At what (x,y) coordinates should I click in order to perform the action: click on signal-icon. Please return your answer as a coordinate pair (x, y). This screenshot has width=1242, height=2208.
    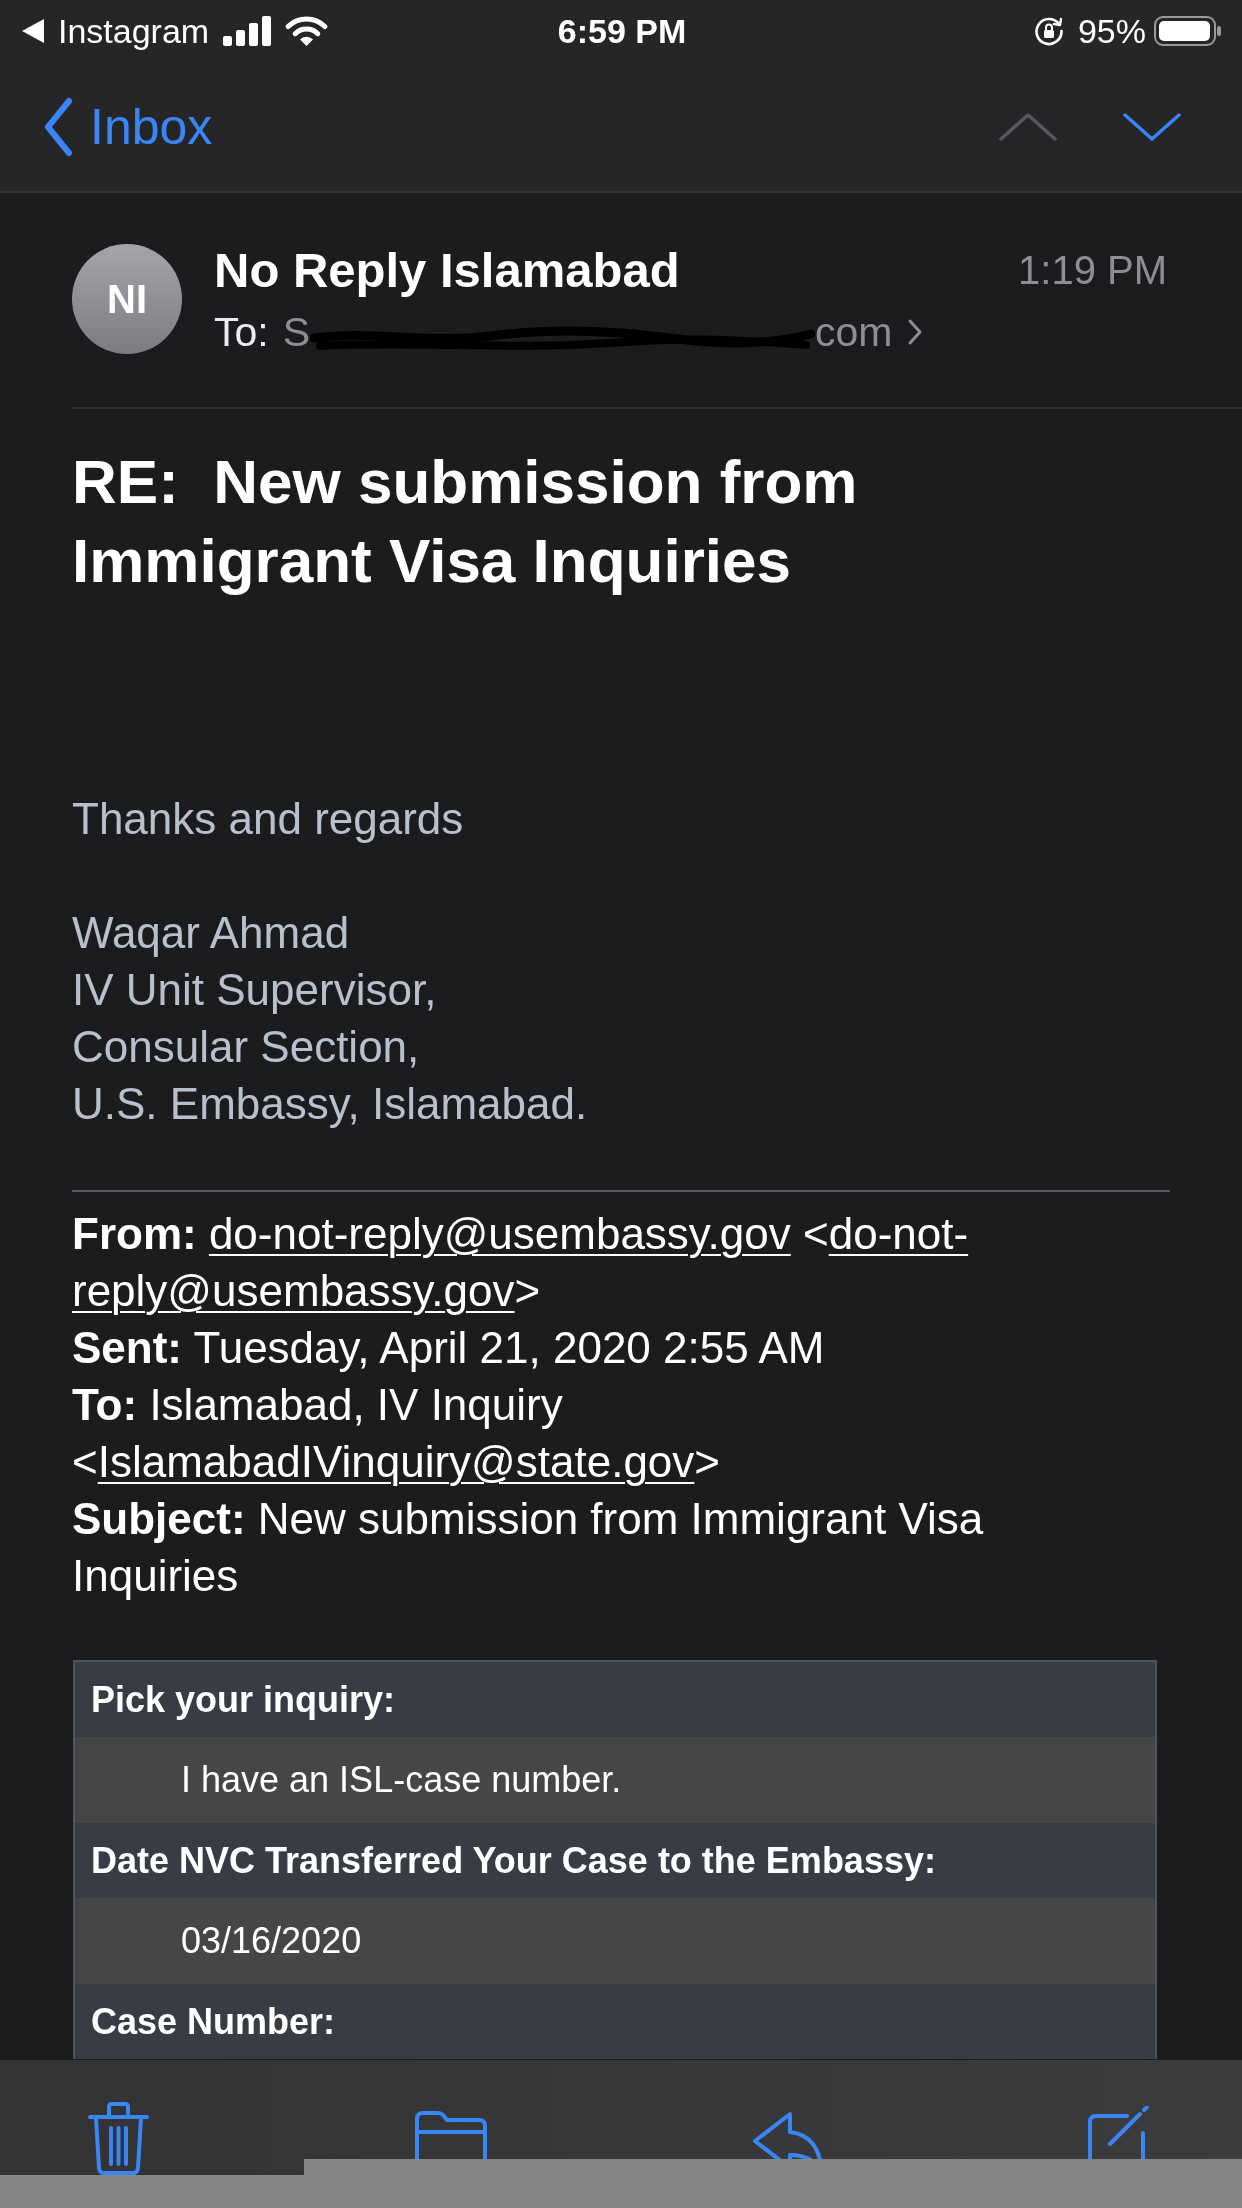
    Looking at the image, I should click on (248, 31).